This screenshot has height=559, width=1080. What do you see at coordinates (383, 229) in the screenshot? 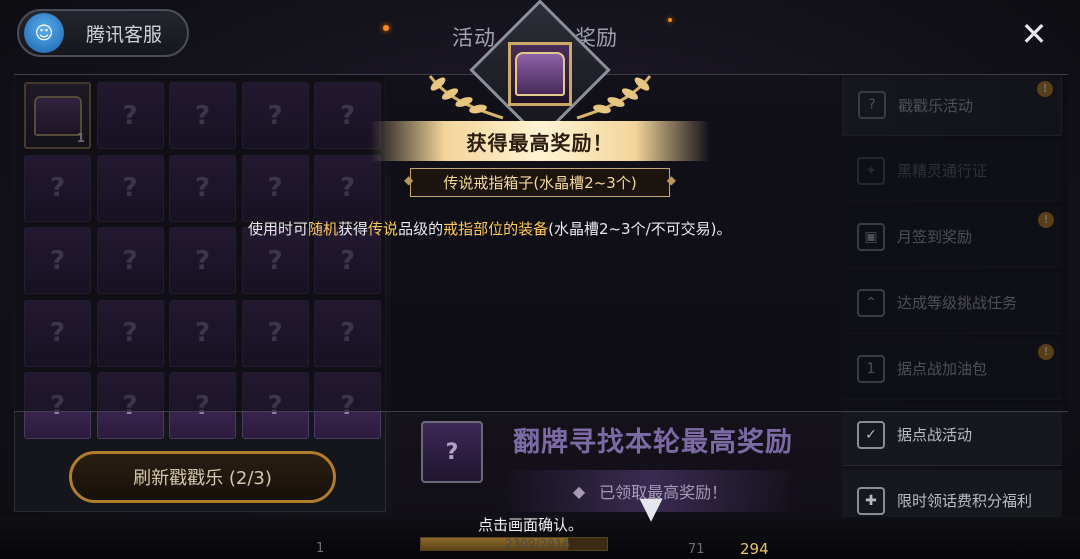
I see `desc-highlight: 传说` at bounding box center [383, 229].